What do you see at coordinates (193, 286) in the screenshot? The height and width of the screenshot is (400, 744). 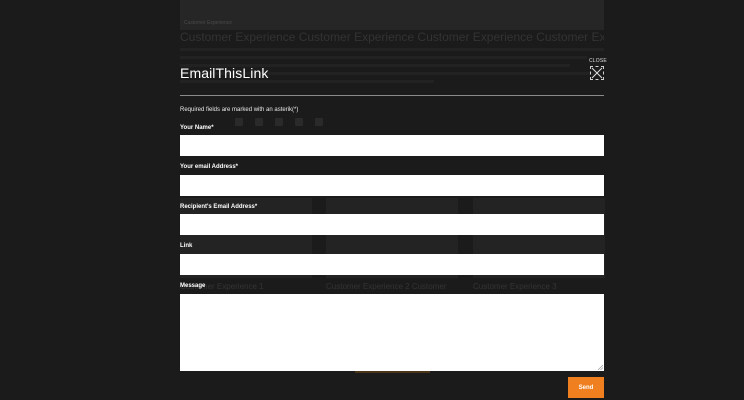 I see `message-label: Message` at bounding box center [193, 286].